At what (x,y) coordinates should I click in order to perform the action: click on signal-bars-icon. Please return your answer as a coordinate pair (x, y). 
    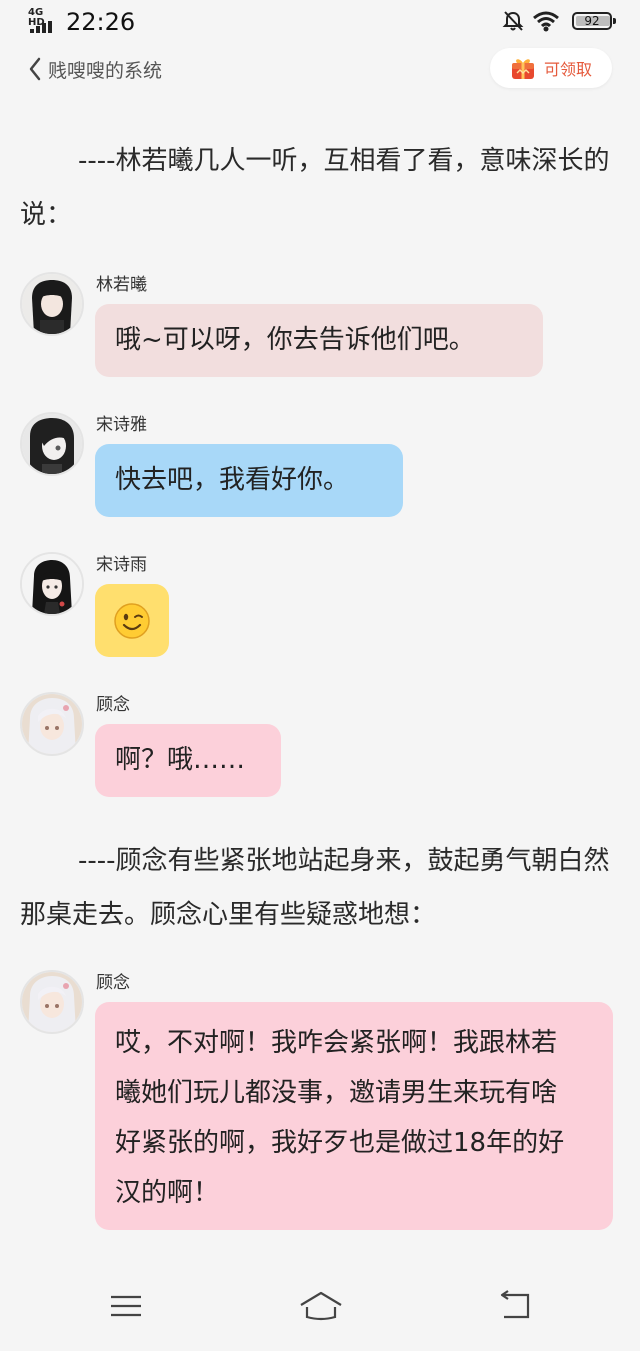
    Looking at the image, I should click on (41, 27).